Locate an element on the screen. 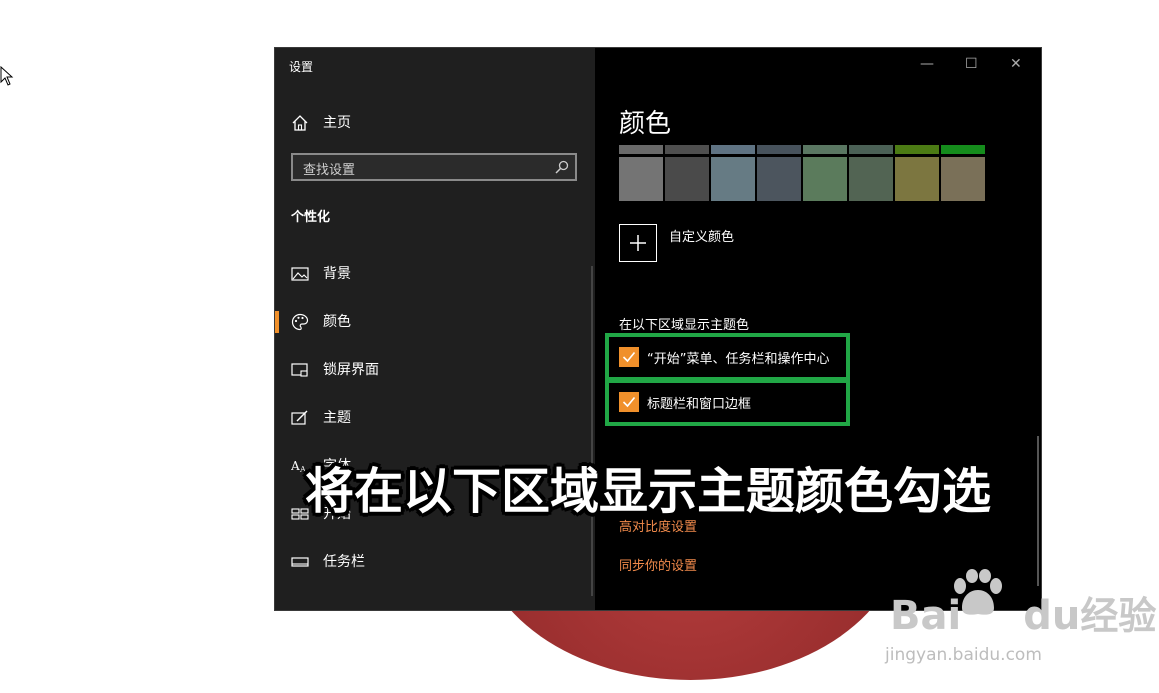 The image size is (1159, 693). checkbox-titlebar: 标题栏和窗口边框 is located at coordinates (685, 402).